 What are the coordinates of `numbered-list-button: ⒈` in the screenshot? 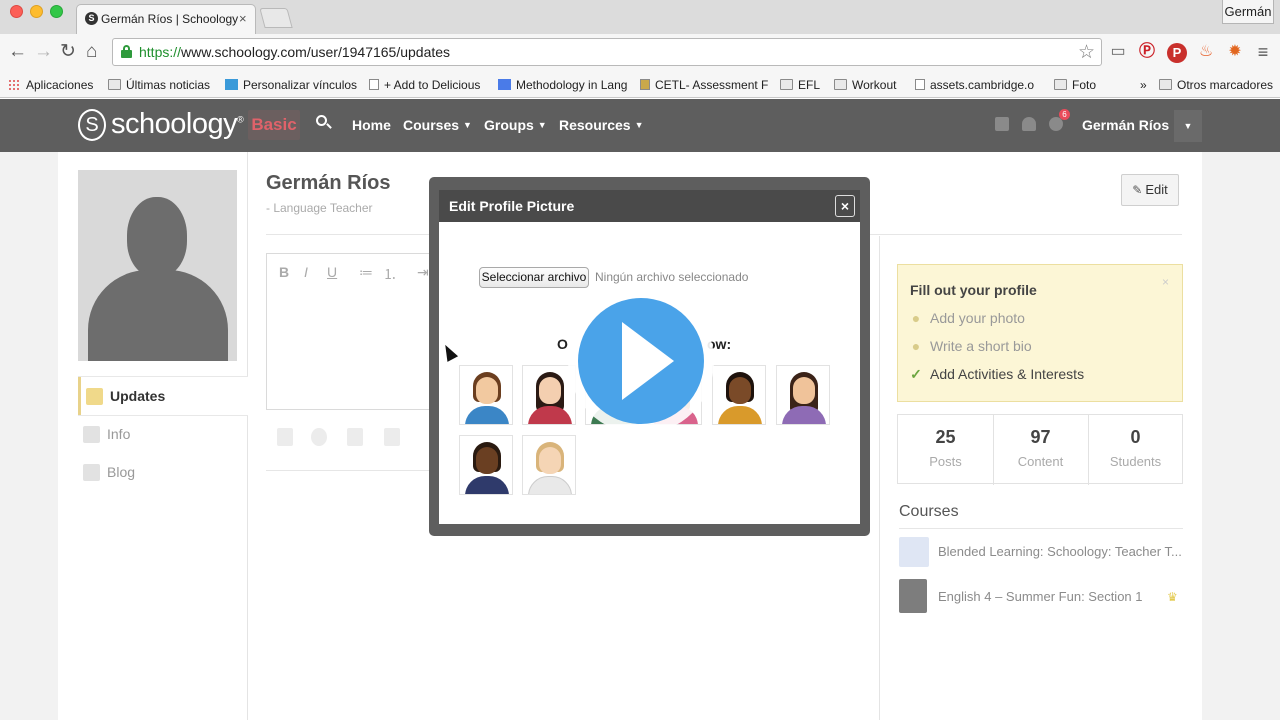 It's located at (390, 274).